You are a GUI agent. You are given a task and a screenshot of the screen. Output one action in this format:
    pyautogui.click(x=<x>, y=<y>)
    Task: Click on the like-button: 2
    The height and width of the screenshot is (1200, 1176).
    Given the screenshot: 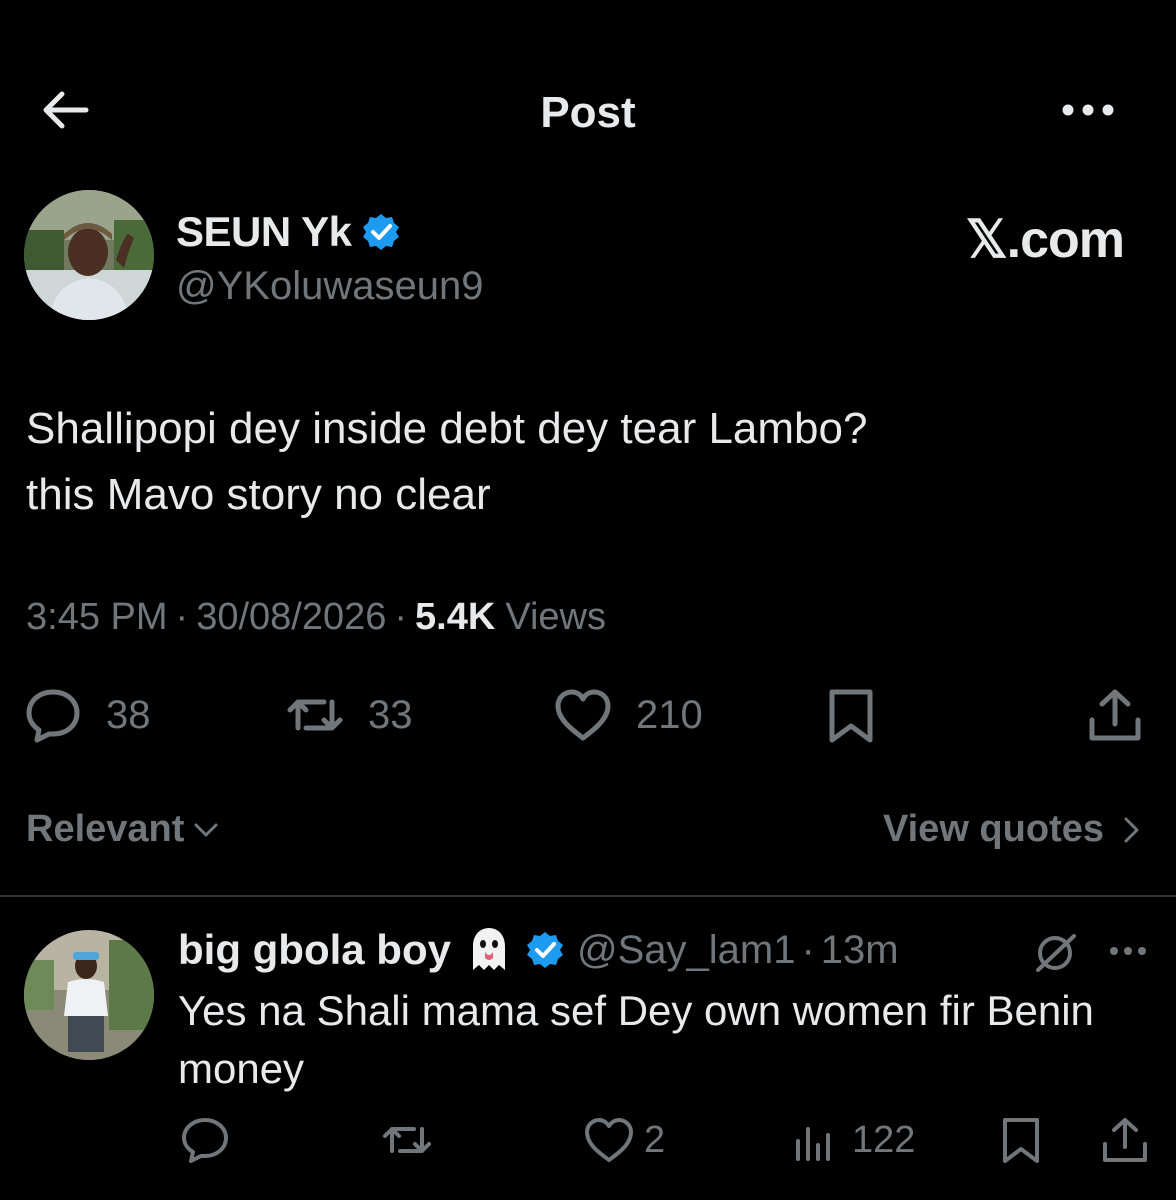 What is the action you would take?
    pyautogui.click(x=624, y=1140)
    